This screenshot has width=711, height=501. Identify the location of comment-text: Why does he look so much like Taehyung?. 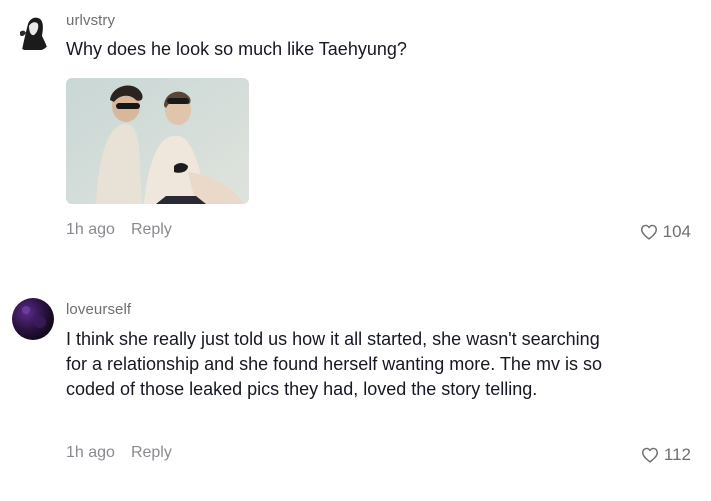
(236, 49).